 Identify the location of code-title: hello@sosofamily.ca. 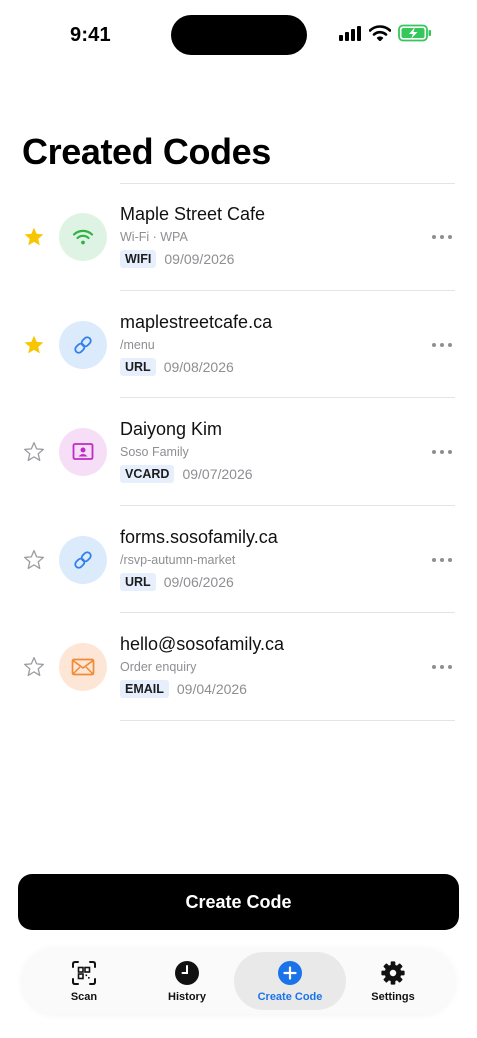
(202, 644).